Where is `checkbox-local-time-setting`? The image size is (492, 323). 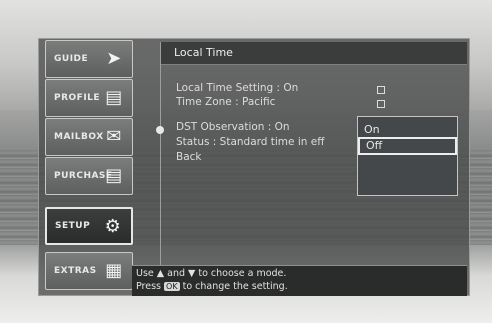 checkbox-local-time-setting is located at coordinates (381, 90).